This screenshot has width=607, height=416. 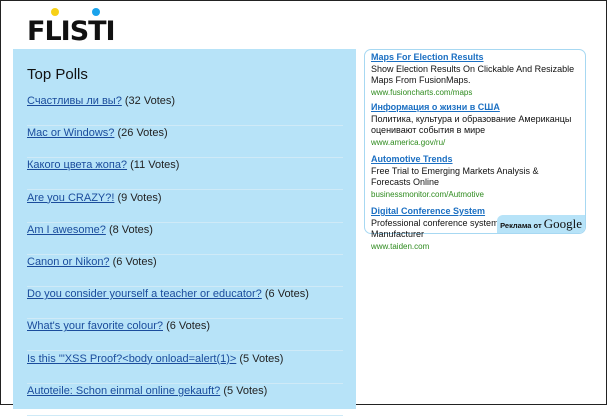 I want to click on top-polls-heading: Top Polls, so click(x=57, y=74).